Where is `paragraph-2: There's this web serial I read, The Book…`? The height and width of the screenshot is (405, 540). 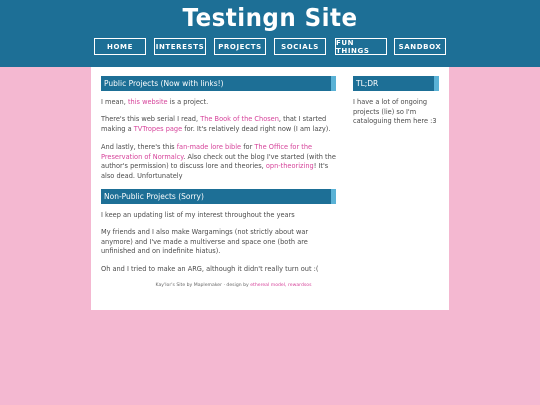
paragraph-2: There's this web serial I read, The Book… is located at coordinates (219, 124).